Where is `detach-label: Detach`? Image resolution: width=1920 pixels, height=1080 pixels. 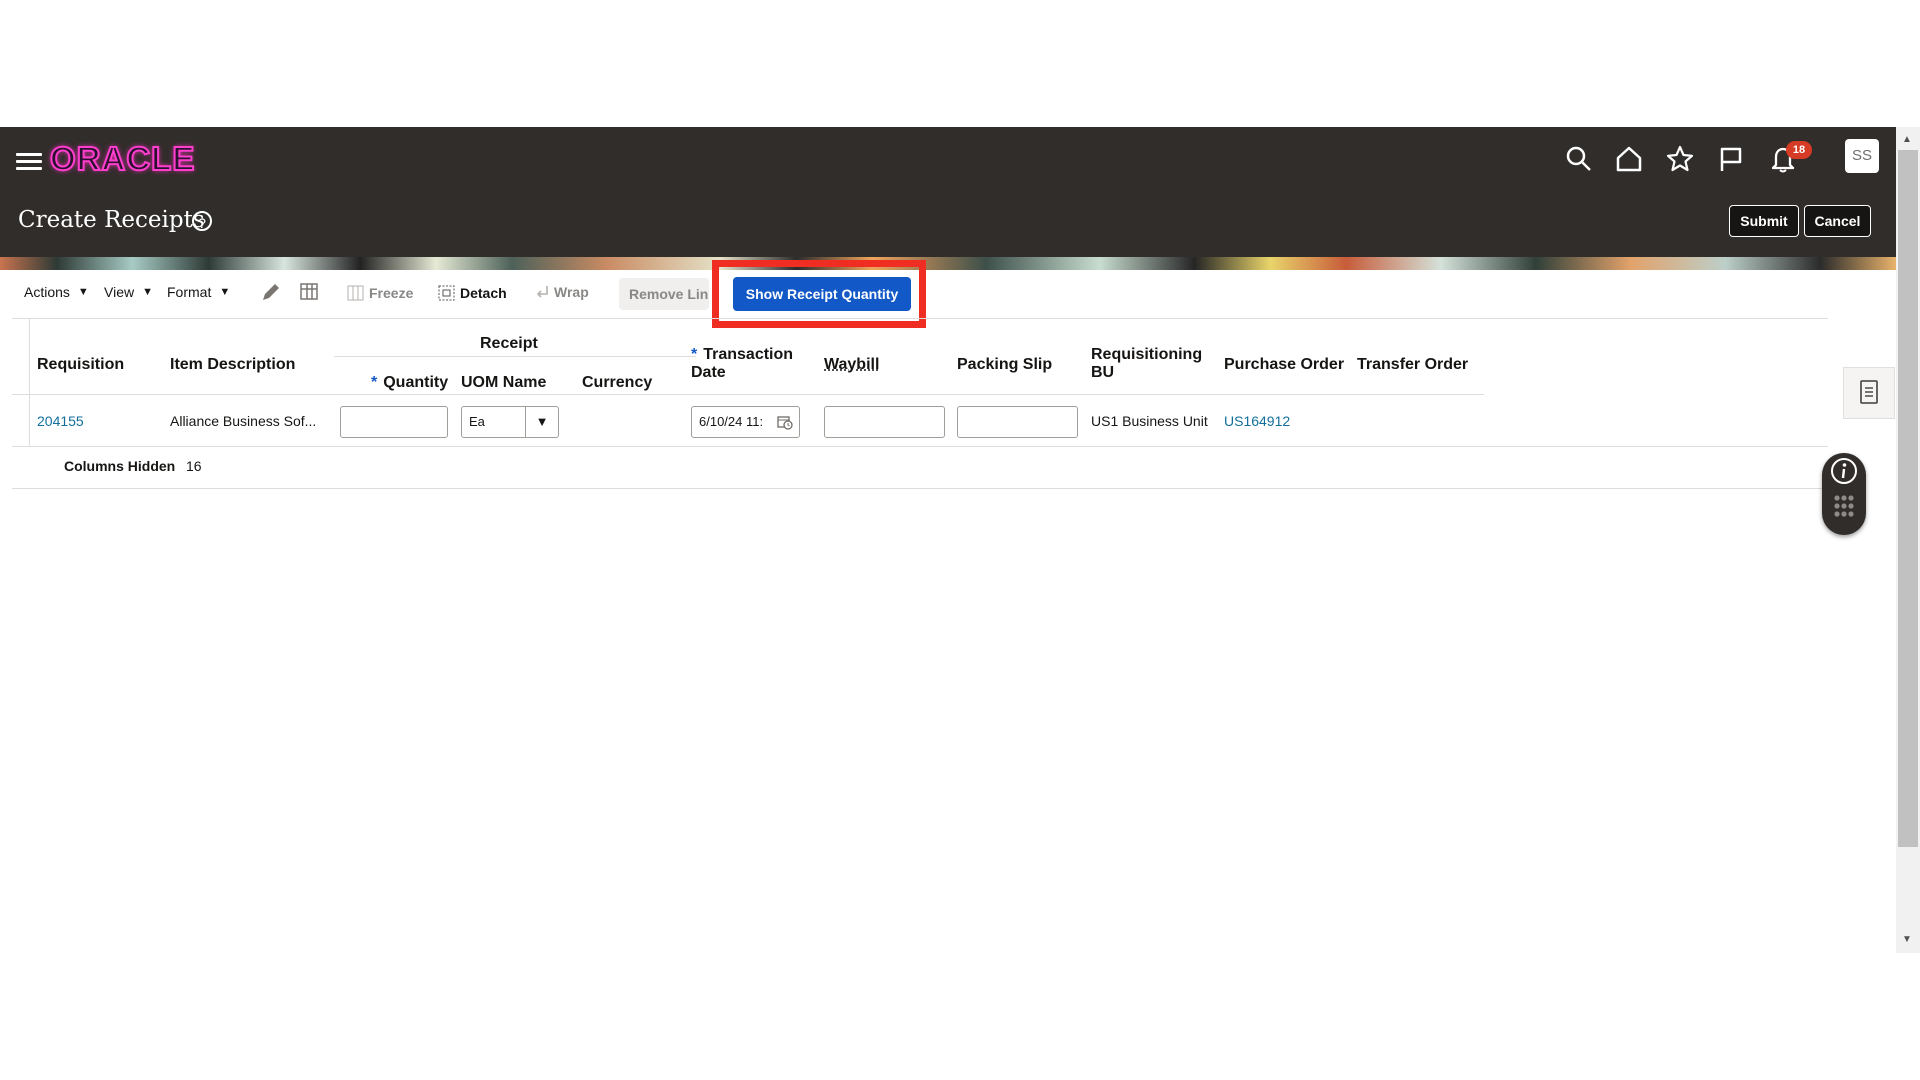 detach-label: Detach is located at coordinates (483, 293).